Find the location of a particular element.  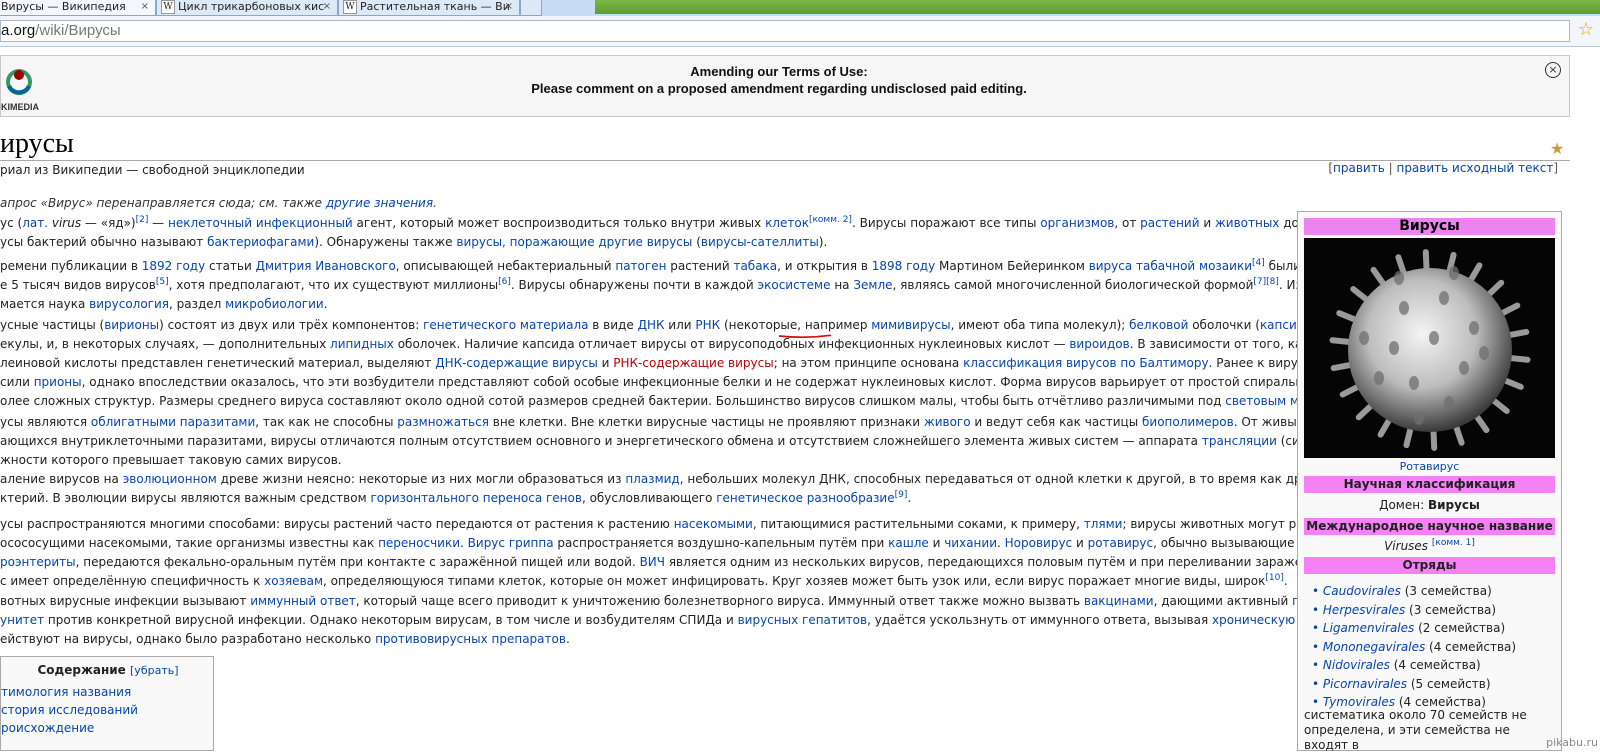

image-caption: Ротавирус is located at coordinates (1429, 466).